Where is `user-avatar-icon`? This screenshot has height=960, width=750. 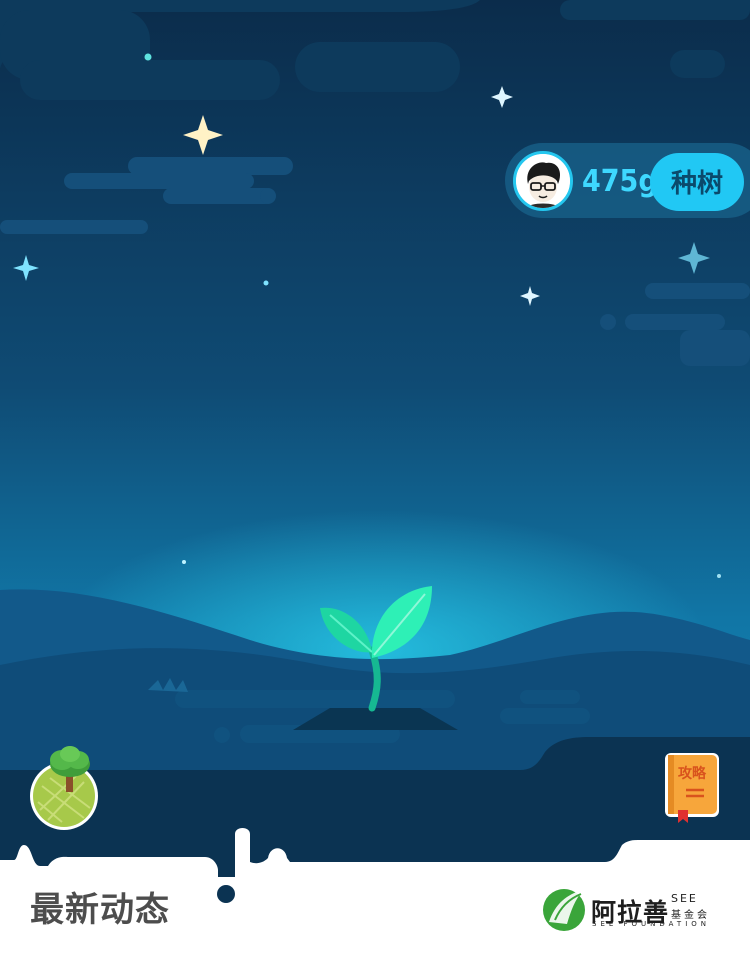
user-avatar-icon is located at coordinates (543, 181).